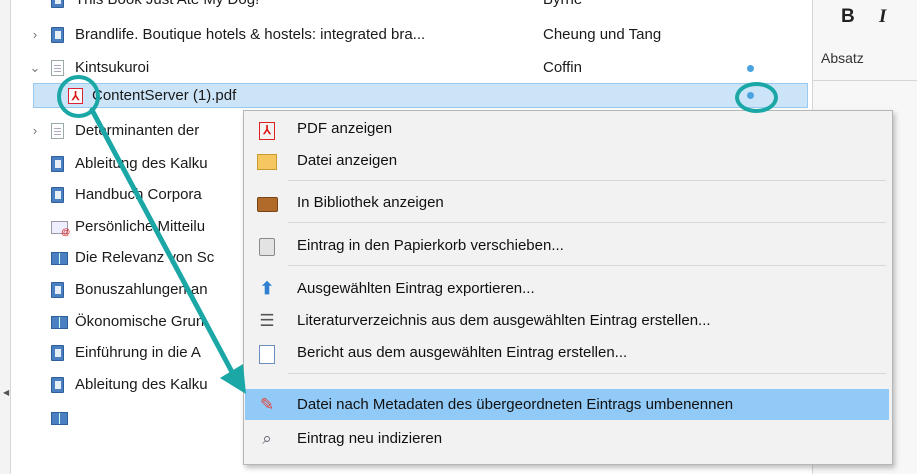 The width and height of the screenshot is (917, 474). What do you see at coordinates (848, 17) in the screenshot?
I see `bold-button: B` at bounding box center [848, 17].